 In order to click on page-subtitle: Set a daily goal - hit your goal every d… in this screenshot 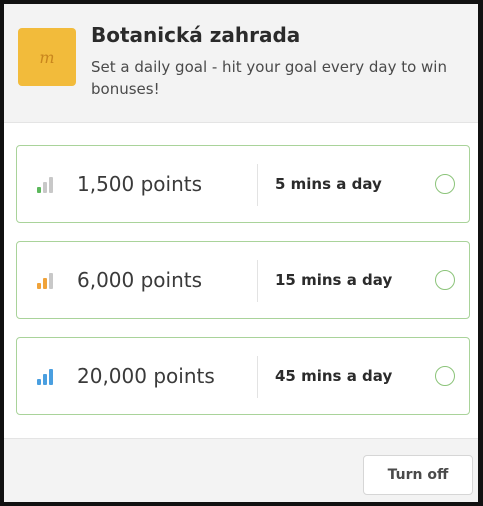, I will do `click(269, 78)`.